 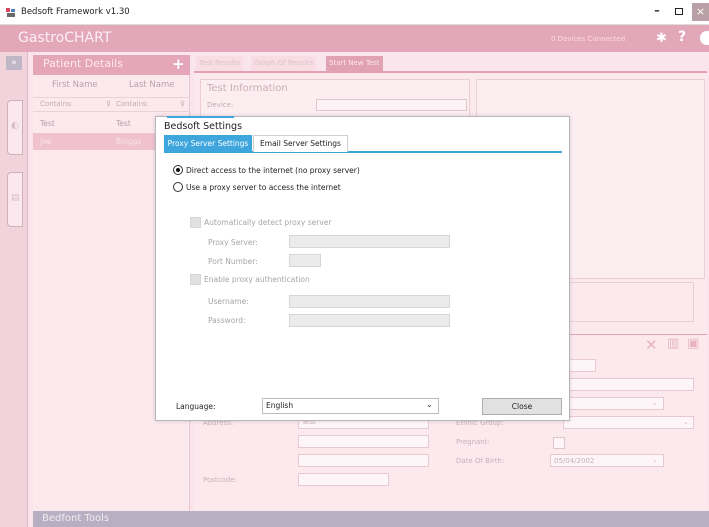 What do you see at coordinates (280, 405) in the screenshot?
I see `language-value: English` at bounding box center [280, 405].